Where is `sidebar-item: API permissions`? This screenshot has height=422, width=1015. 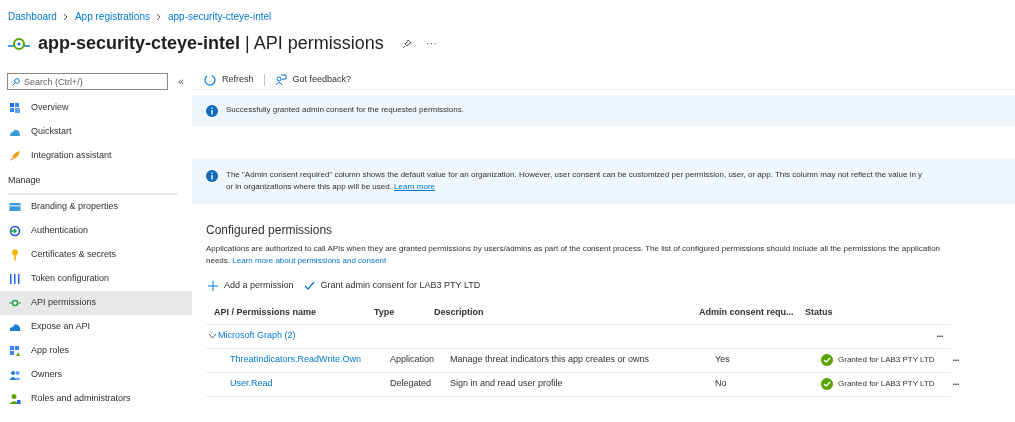 sidebar-item: API permissions is located at coordinates (96, 302).